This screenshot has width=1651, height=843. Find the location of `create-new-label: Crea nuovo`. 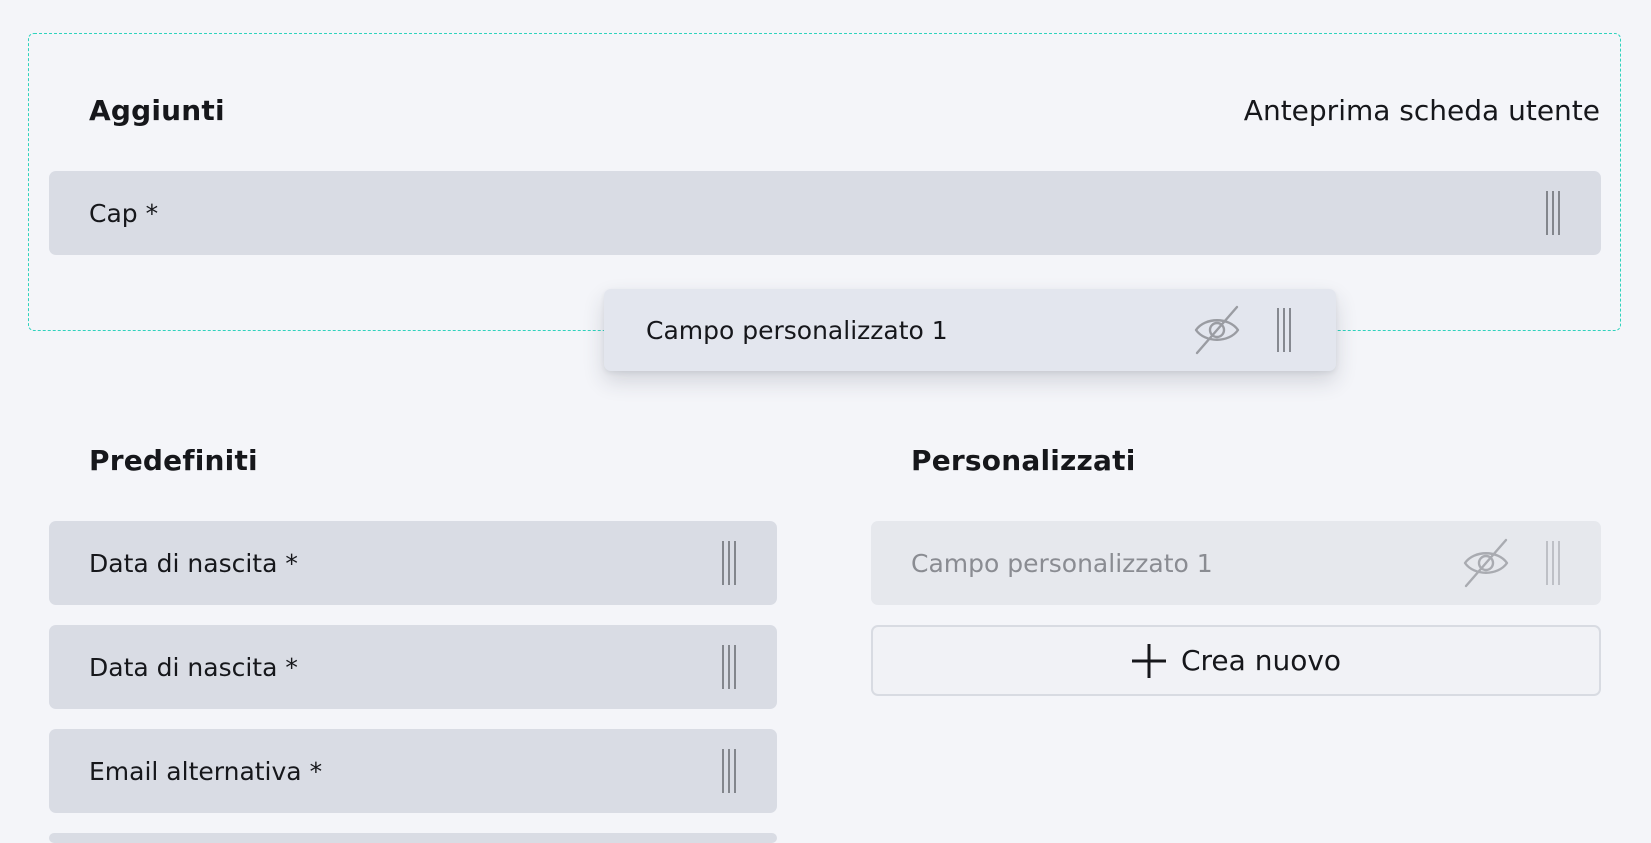

create-new-label: Crea nuovo is located at coordinates (1261, 660).